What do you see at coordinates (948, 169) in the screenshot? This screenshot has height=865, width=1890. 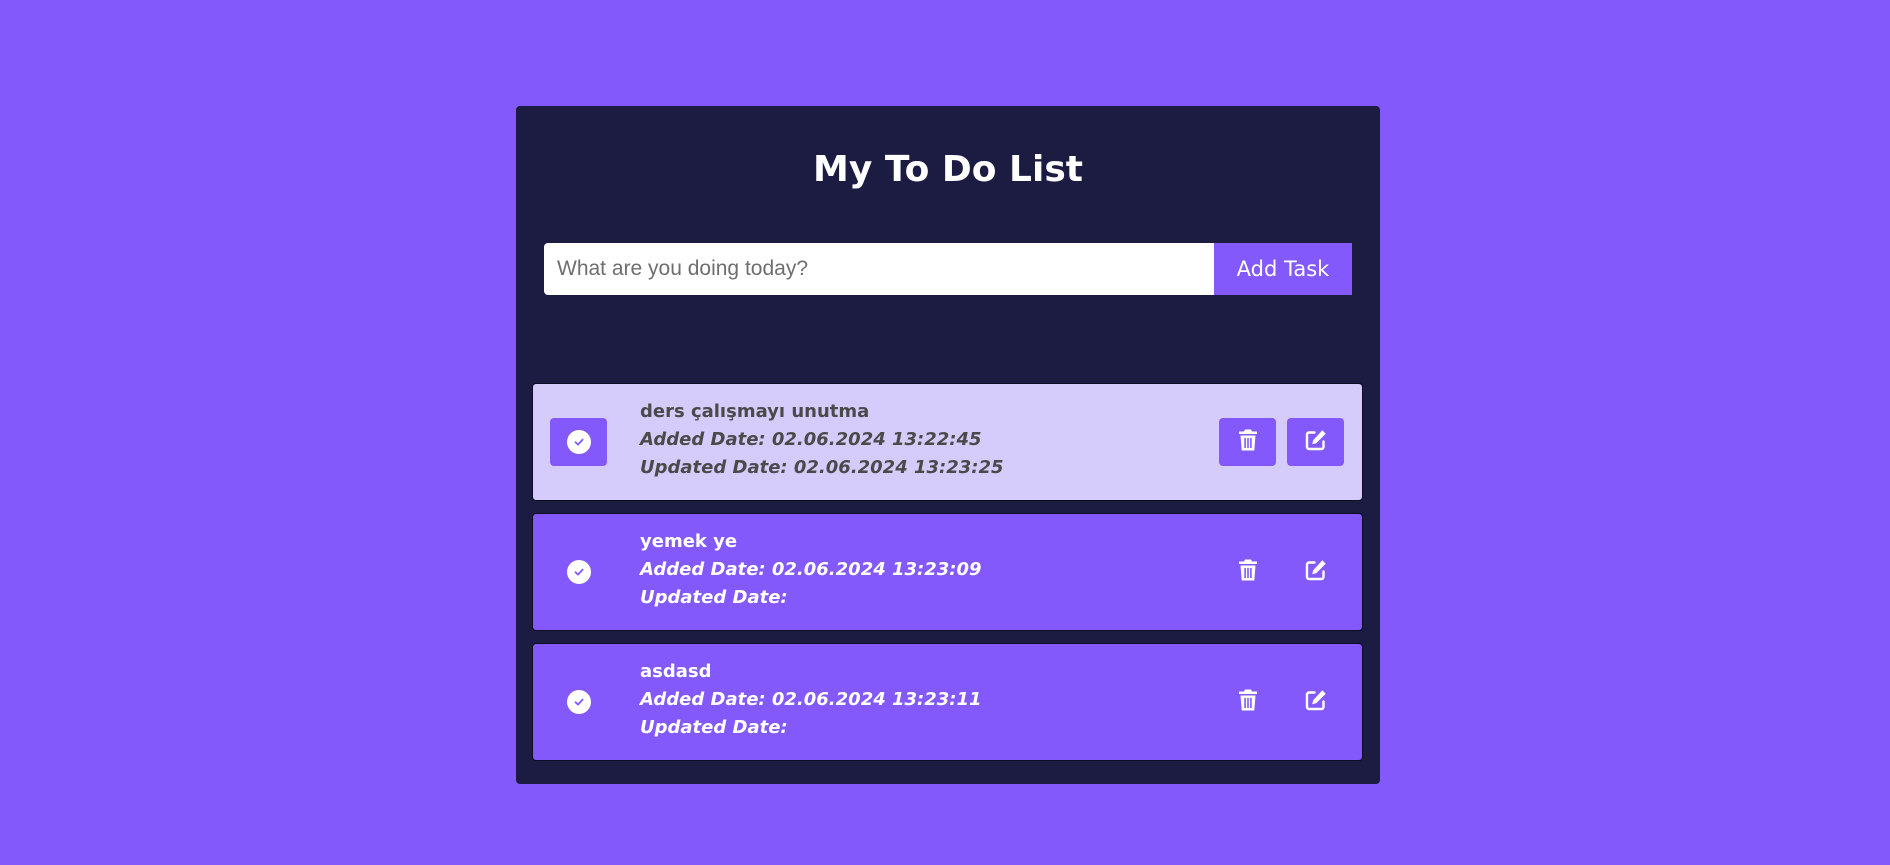 I see `page-title: My To Do List` at bounding box center [948, 169].